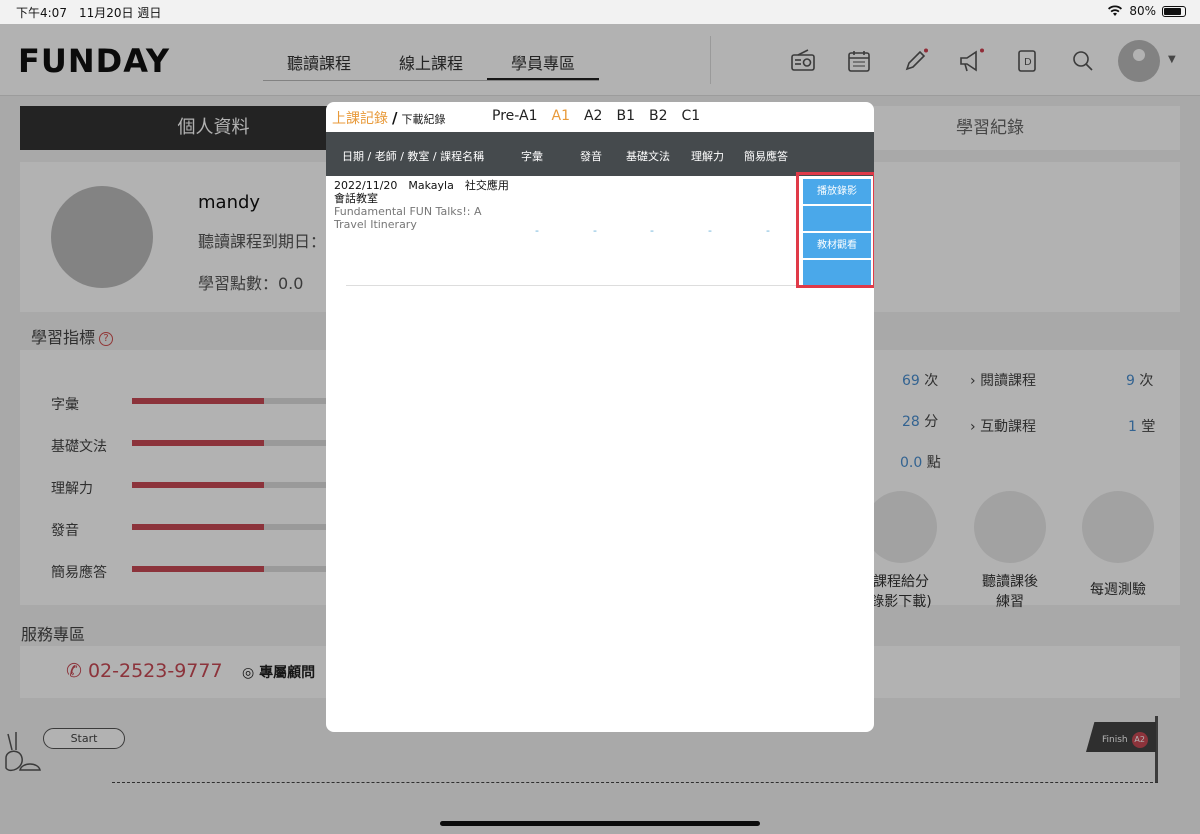 The width and height of the screenshot is (1200, 834). What do you see at coordinates (408, 211) in the screenshot?
I see `row-course-title: Fundamental FUN Talks!: A` at bounding box center [408, 211].